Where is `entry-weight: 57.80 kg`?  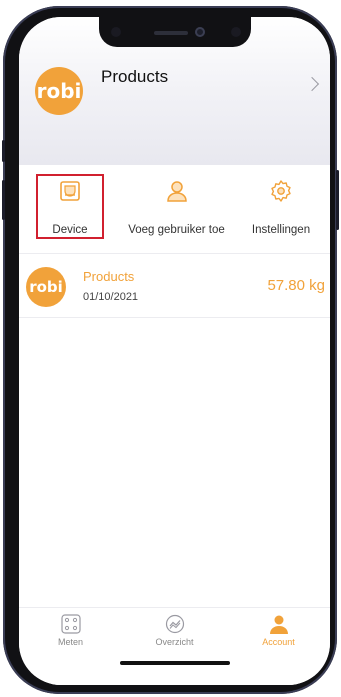
entry-weight: 57.80 kg is located at coordinates (296, 285).